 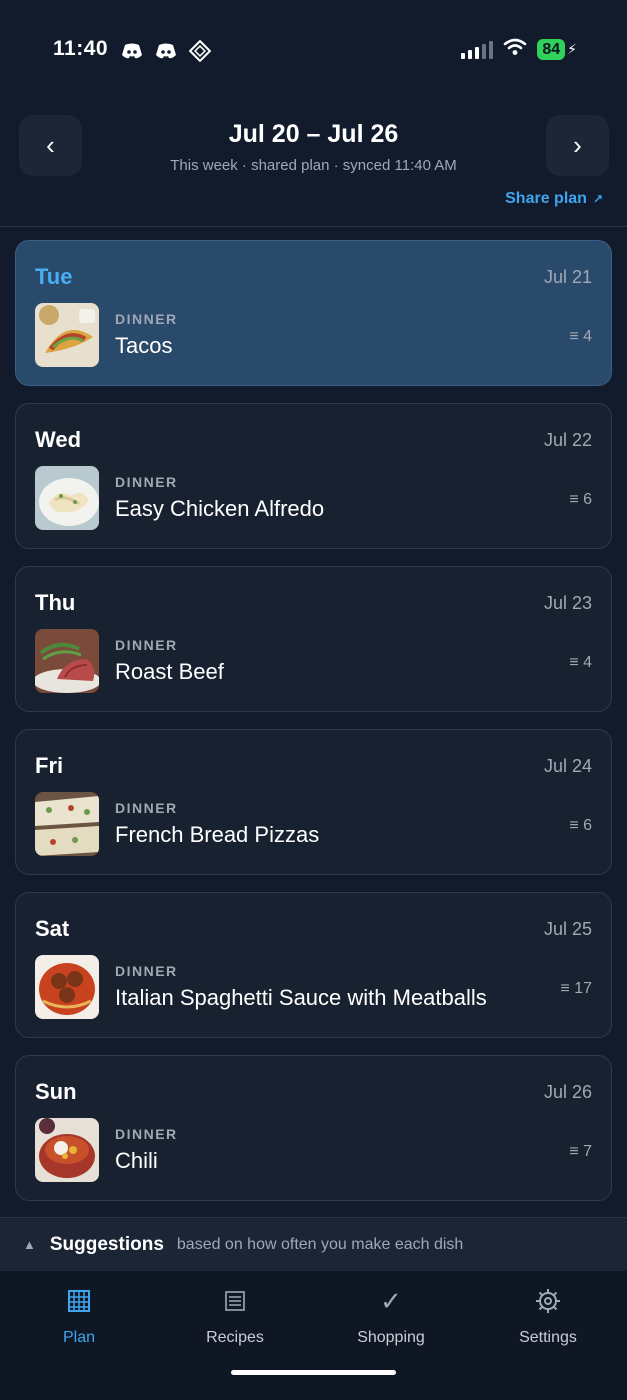 I want to click on day-date: Jul 24, so click(x=567, y=766).